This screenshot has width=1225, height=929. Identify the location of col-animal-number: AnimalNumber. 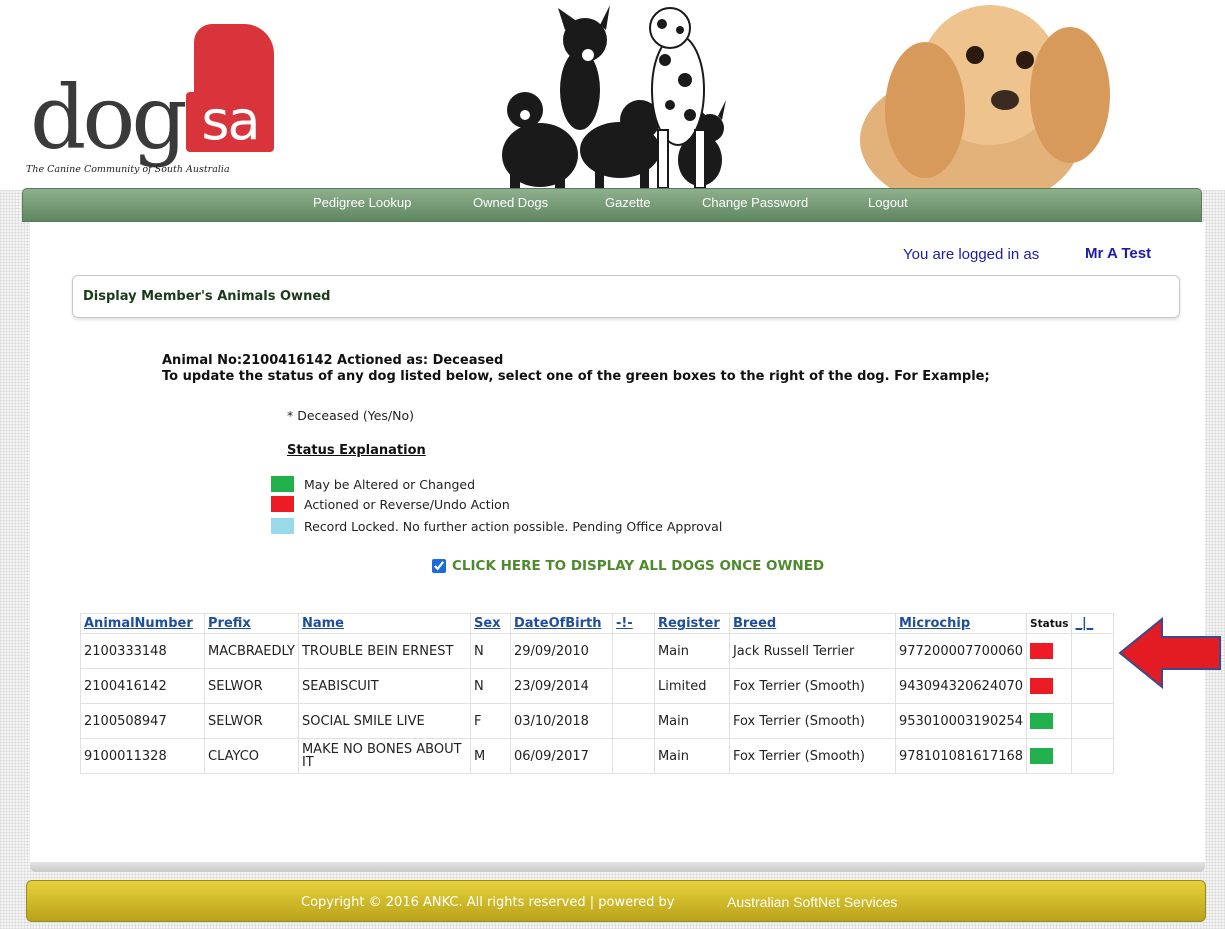
(142, 623).